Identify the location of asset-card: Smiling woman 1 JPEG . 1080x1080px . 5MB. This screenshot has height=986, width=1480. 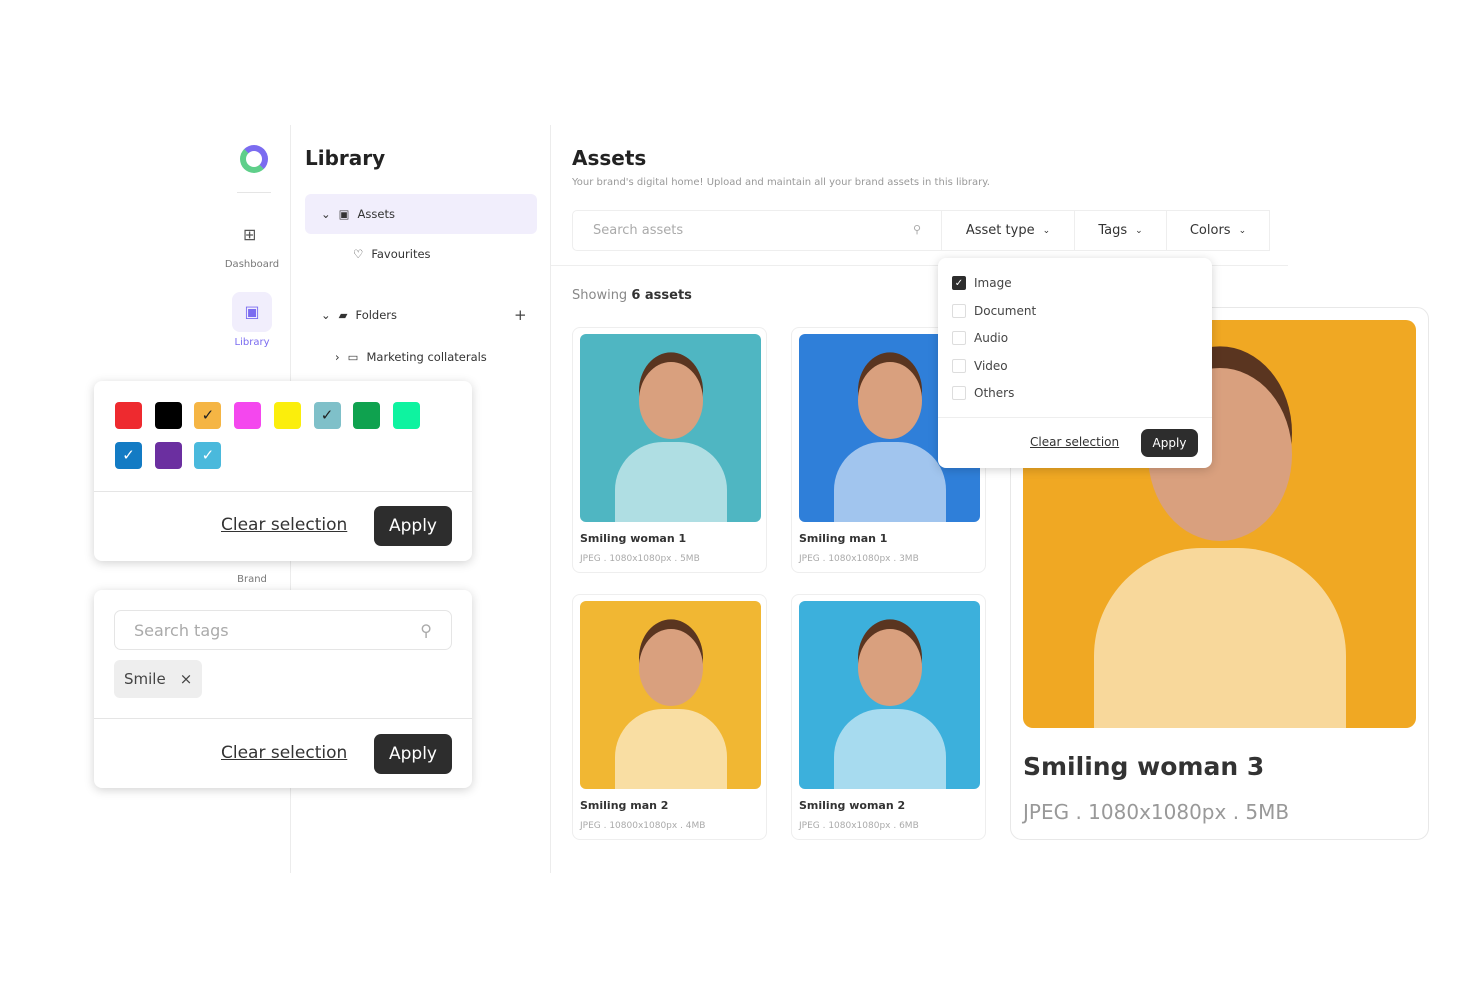
(669, 450).